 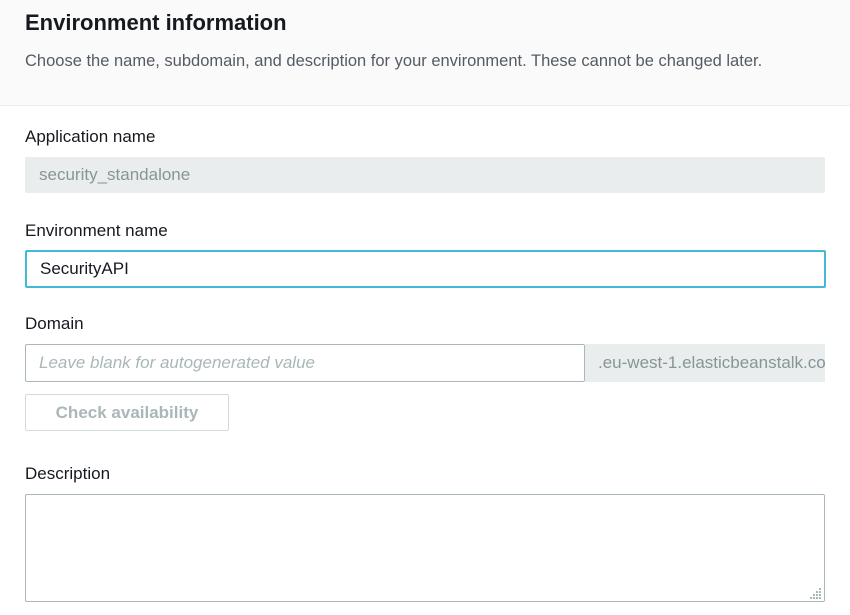 I want to click on resize-handle-icon, so click(x=816, y=593).